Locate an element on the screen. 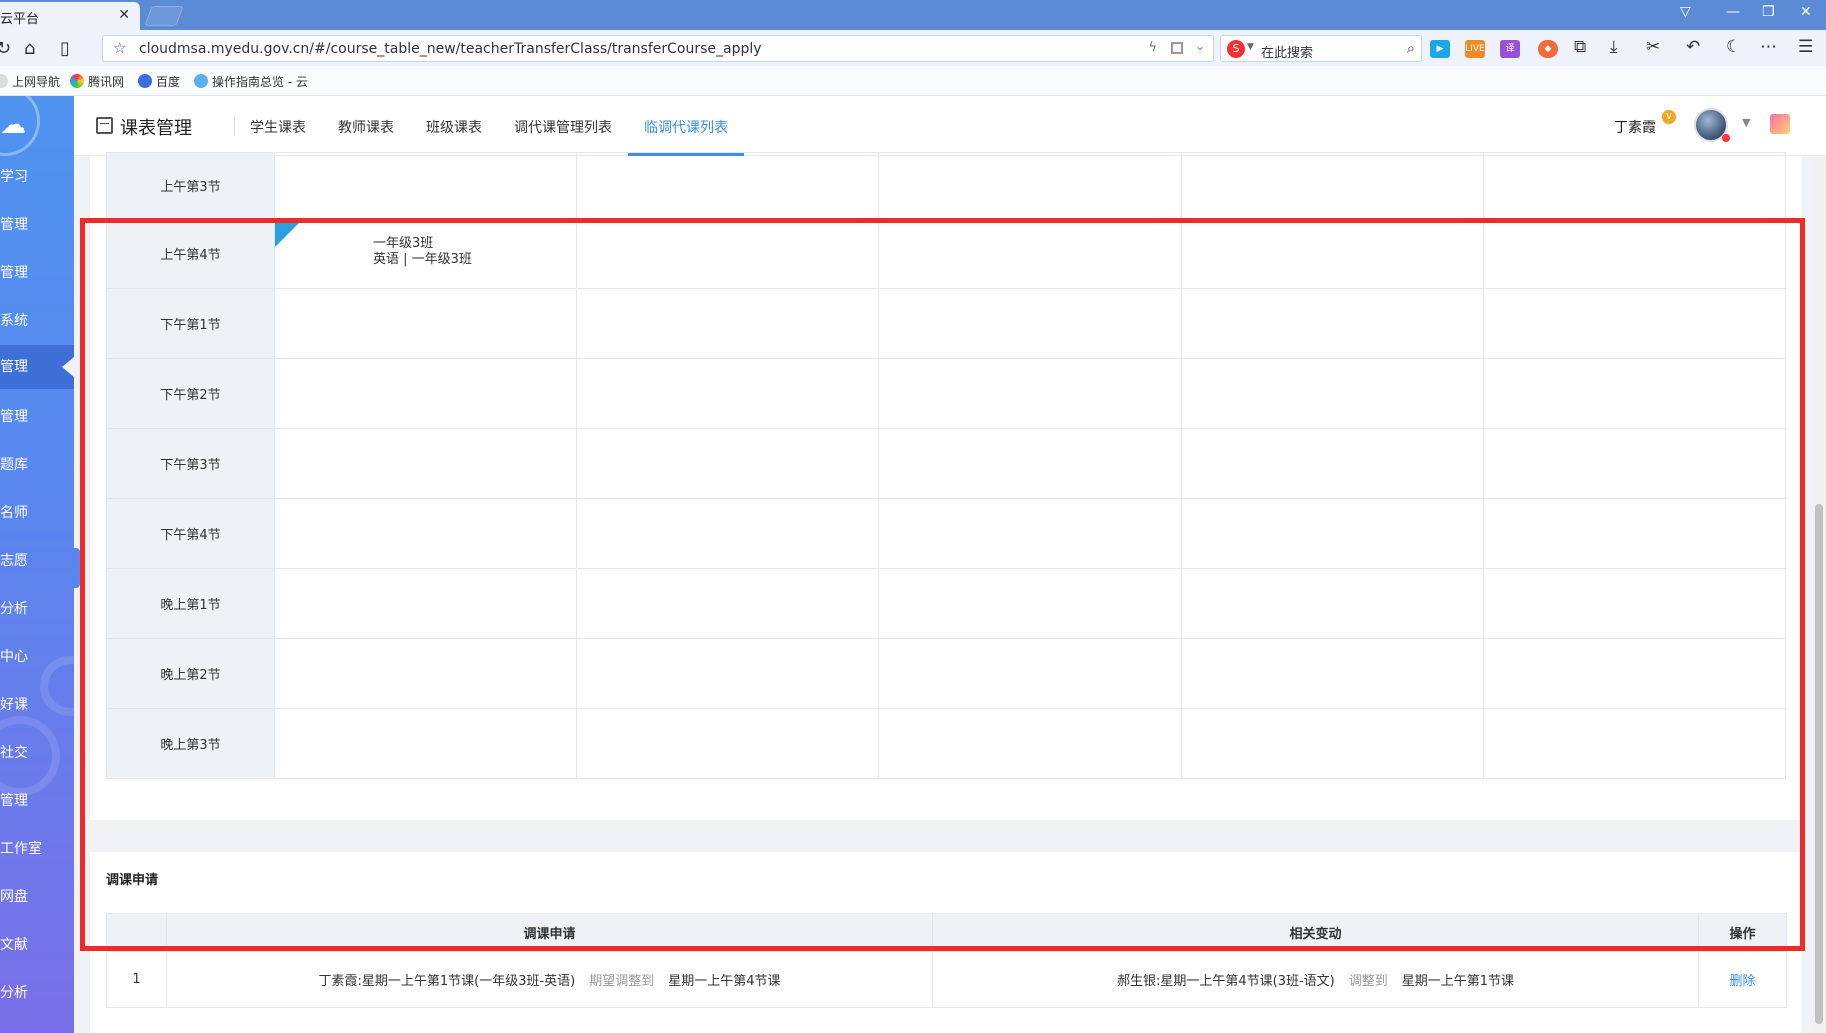 The height and width of the screenshot is (1033, 1826). home-icon: ⌂ is located at coordinates (29, 48).